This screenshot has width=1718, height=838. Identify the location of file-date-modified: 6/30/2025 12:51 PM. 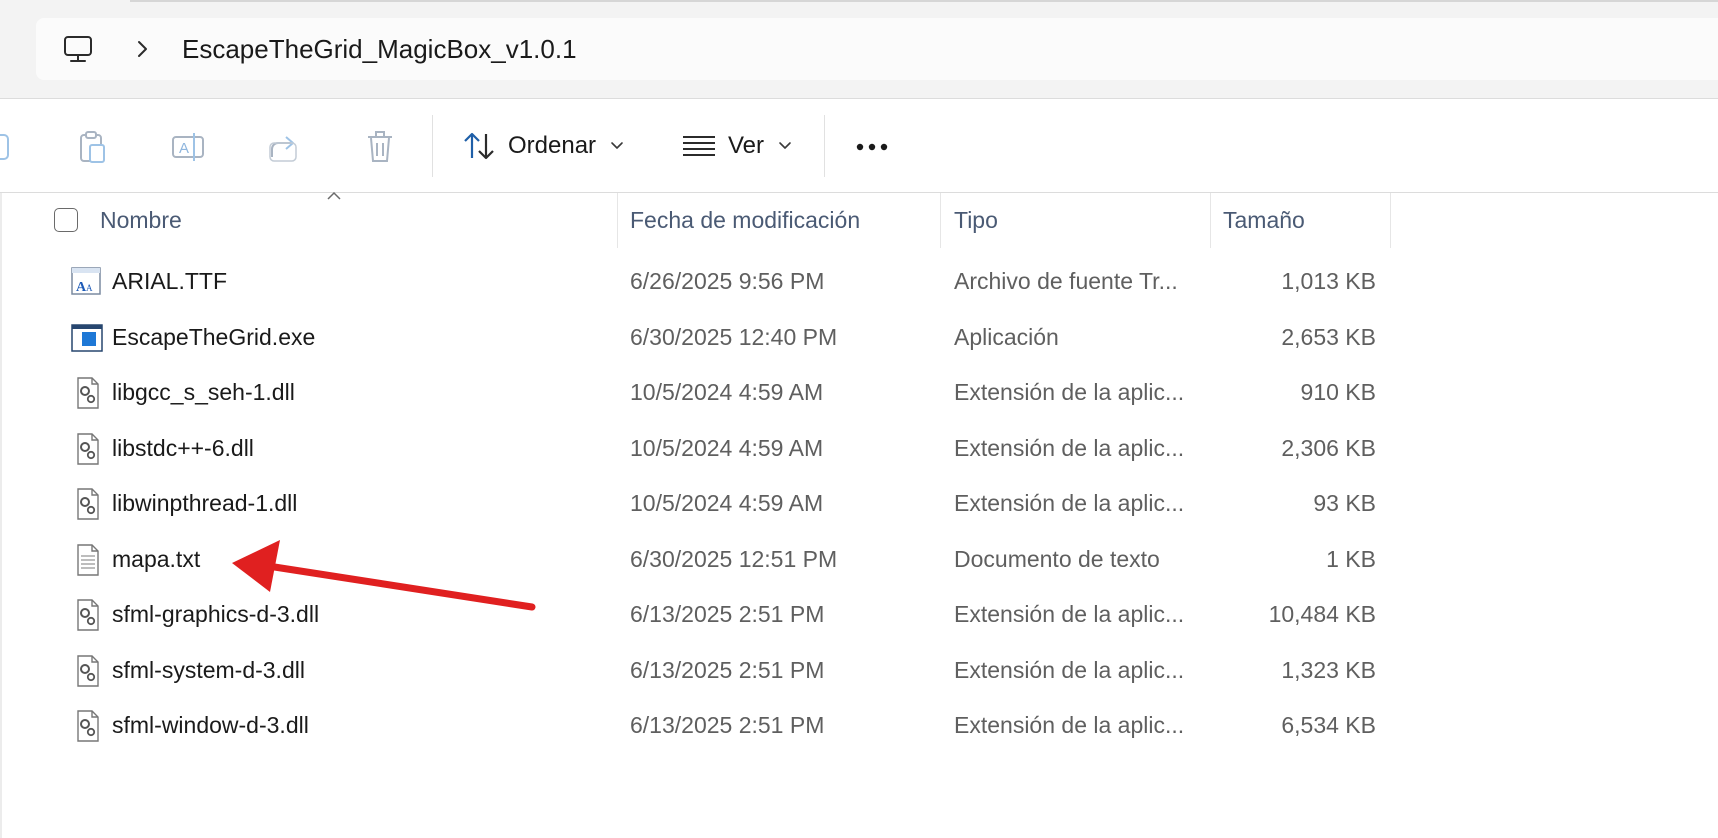
(734, 558).